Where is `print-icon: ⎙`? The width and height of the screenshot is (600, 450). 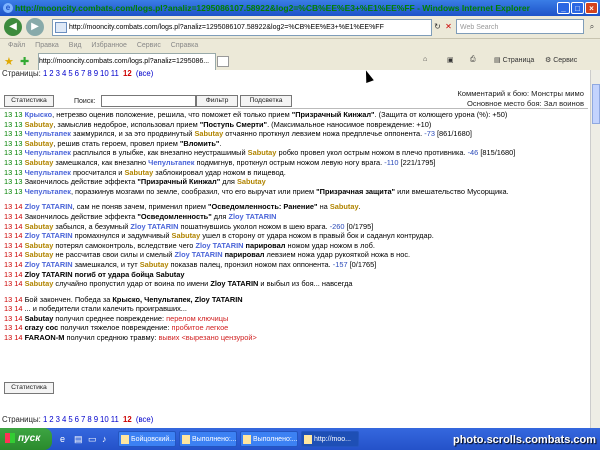
print-icon: ⎙ is located at coordinates (473, 60).